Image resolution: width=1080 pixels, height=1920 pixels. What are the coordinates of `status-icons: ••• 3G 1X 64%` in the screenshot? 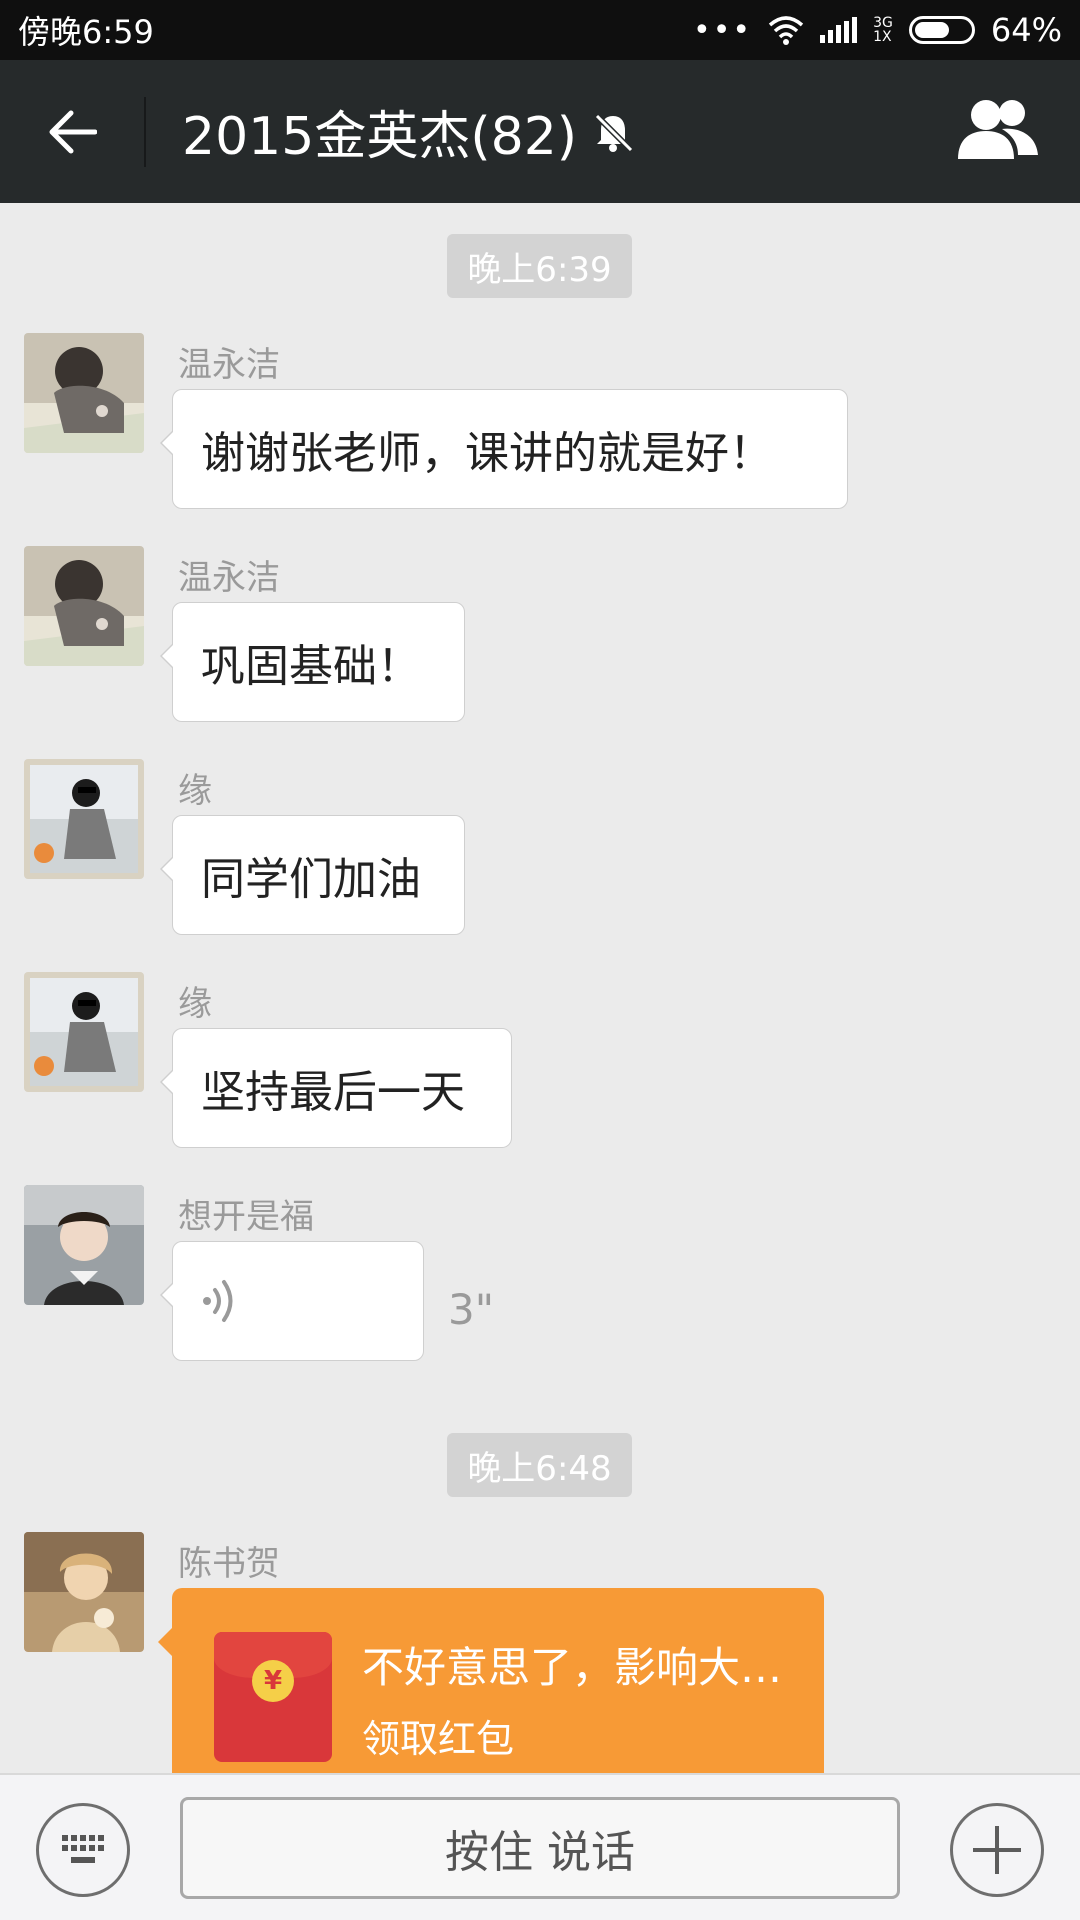 It's located at (877, 30).